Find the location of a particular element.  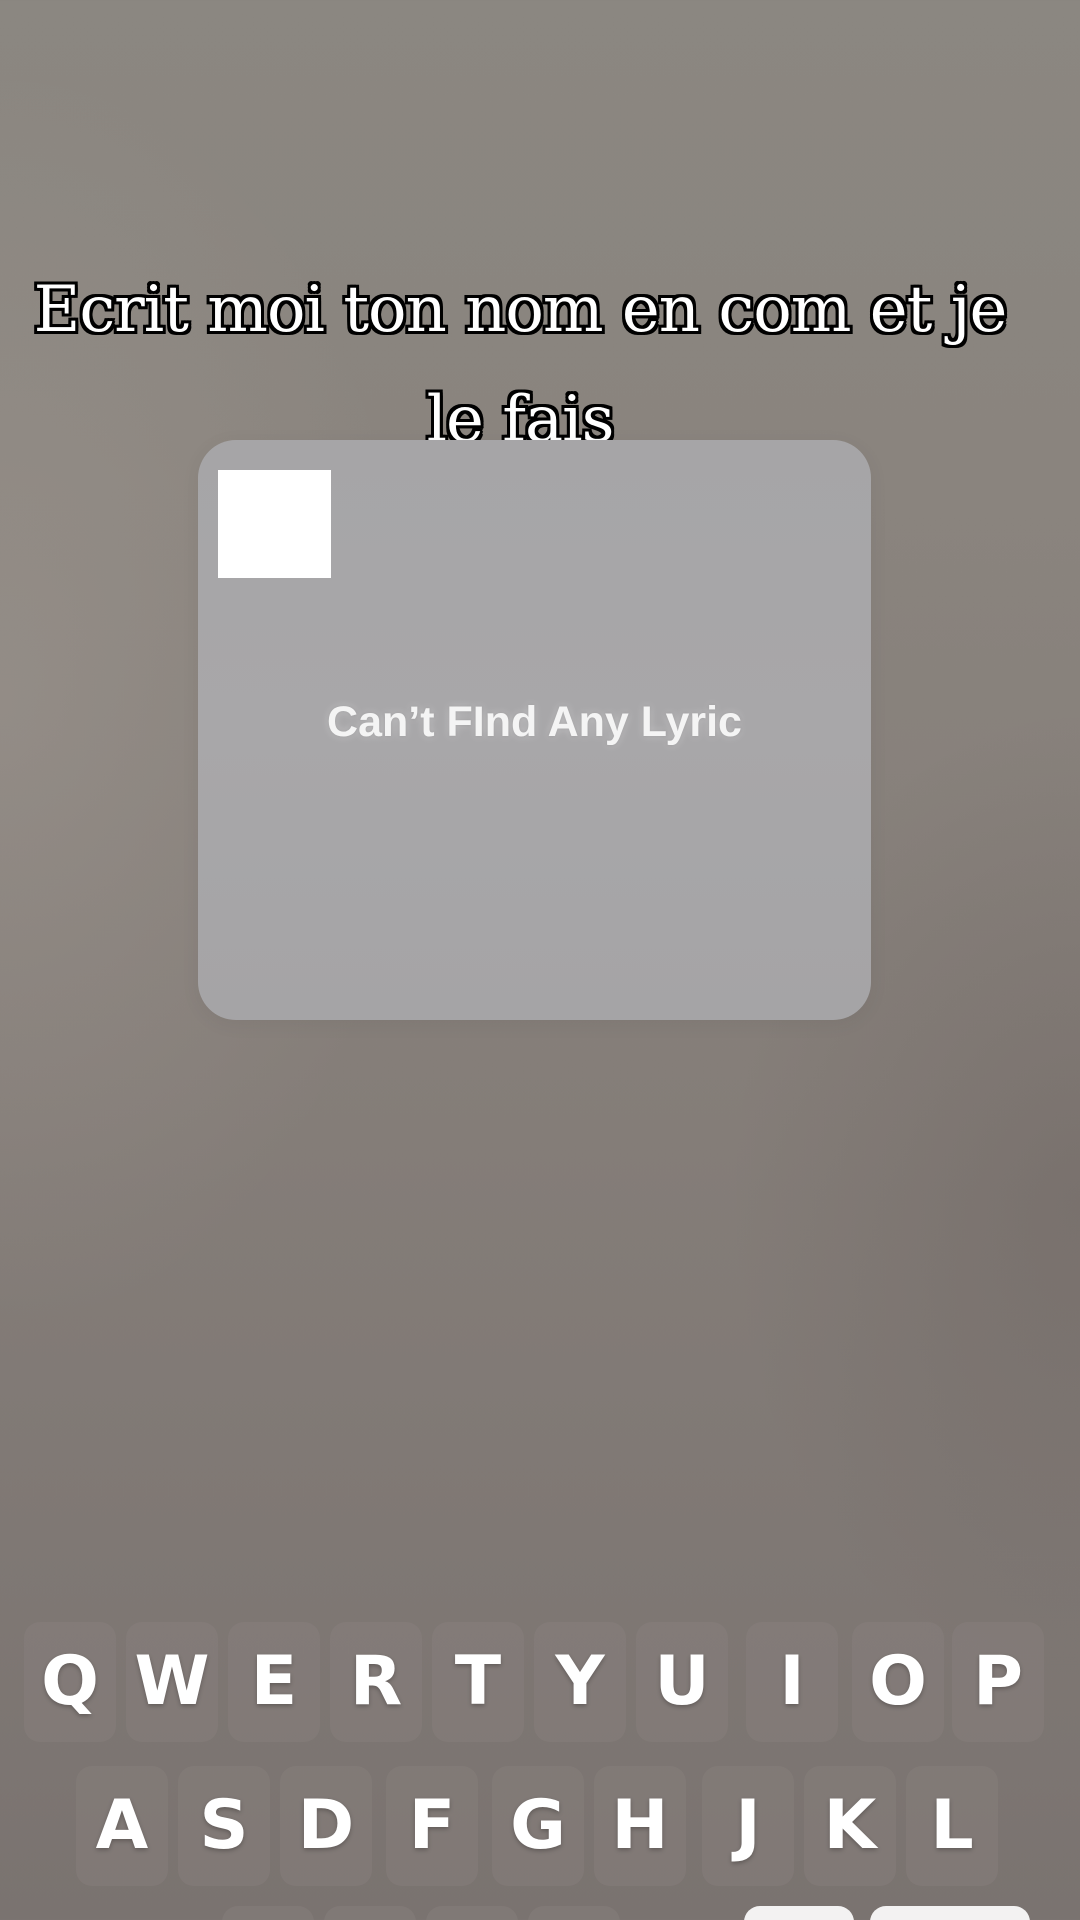

no-lyrics-message: Can’t FInd Any Lyric is located at coordinates (534, 722).